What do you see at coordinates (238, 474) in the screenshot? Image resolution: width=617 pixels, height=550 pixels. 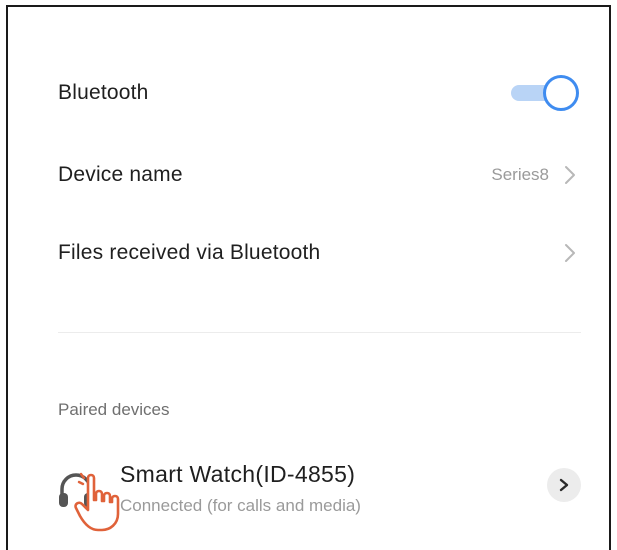 I see `device-title: Smart Watch(ID-4855)` at bounding box center [238, 474].